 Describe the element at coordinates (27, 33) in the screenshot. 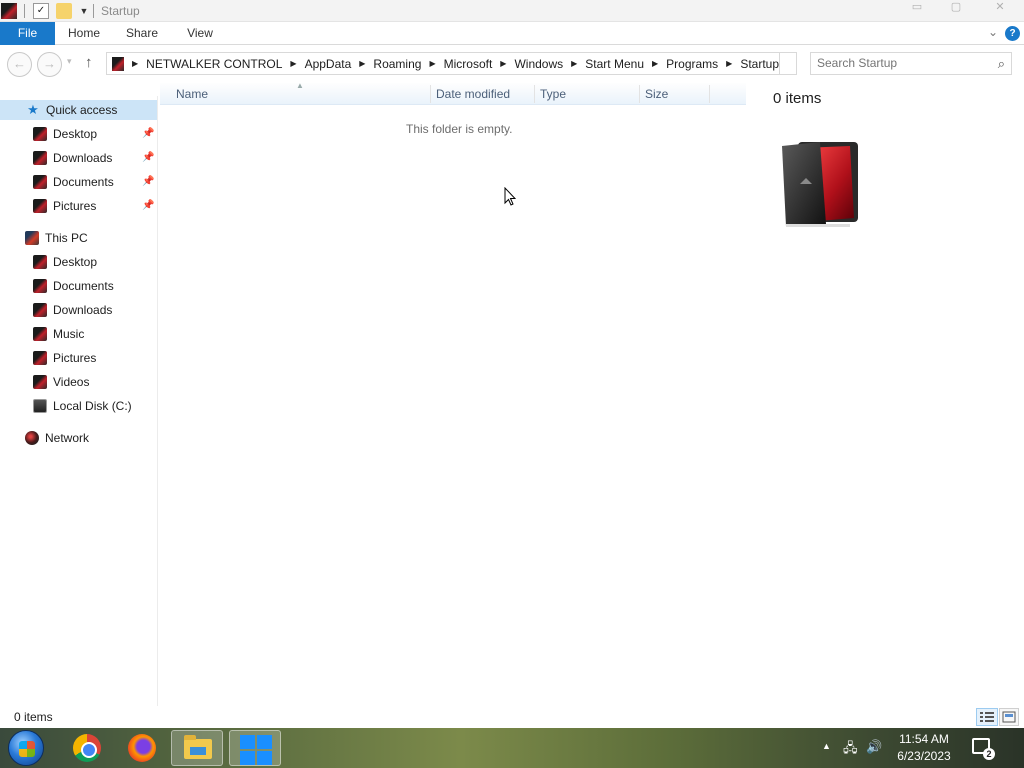

I see `tab-file: File` at that location.